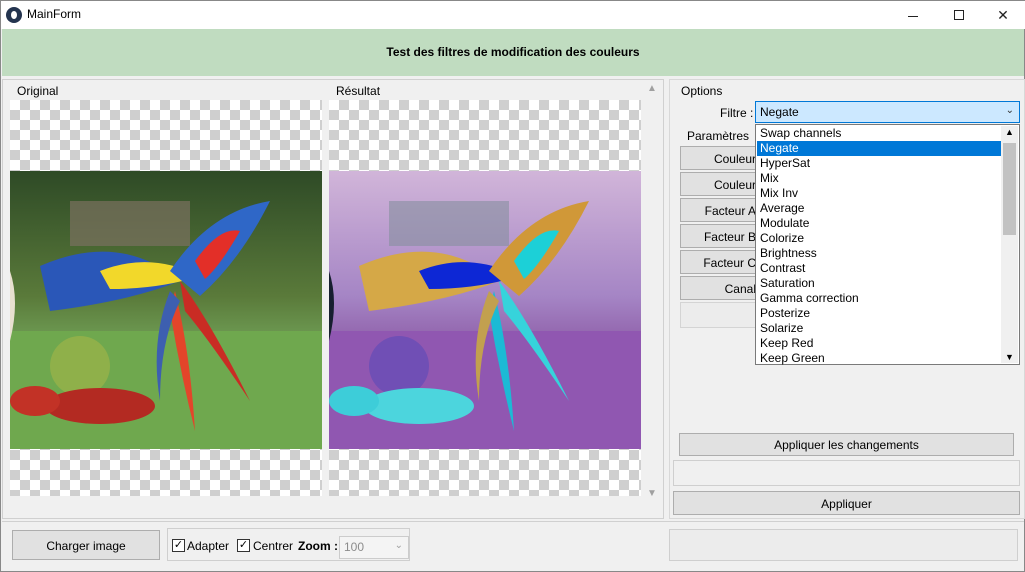  What do you see at coordinates (779, 112) in the screenshot?
I see `filter-select-value: Negate` at bounding box center [779, 112].